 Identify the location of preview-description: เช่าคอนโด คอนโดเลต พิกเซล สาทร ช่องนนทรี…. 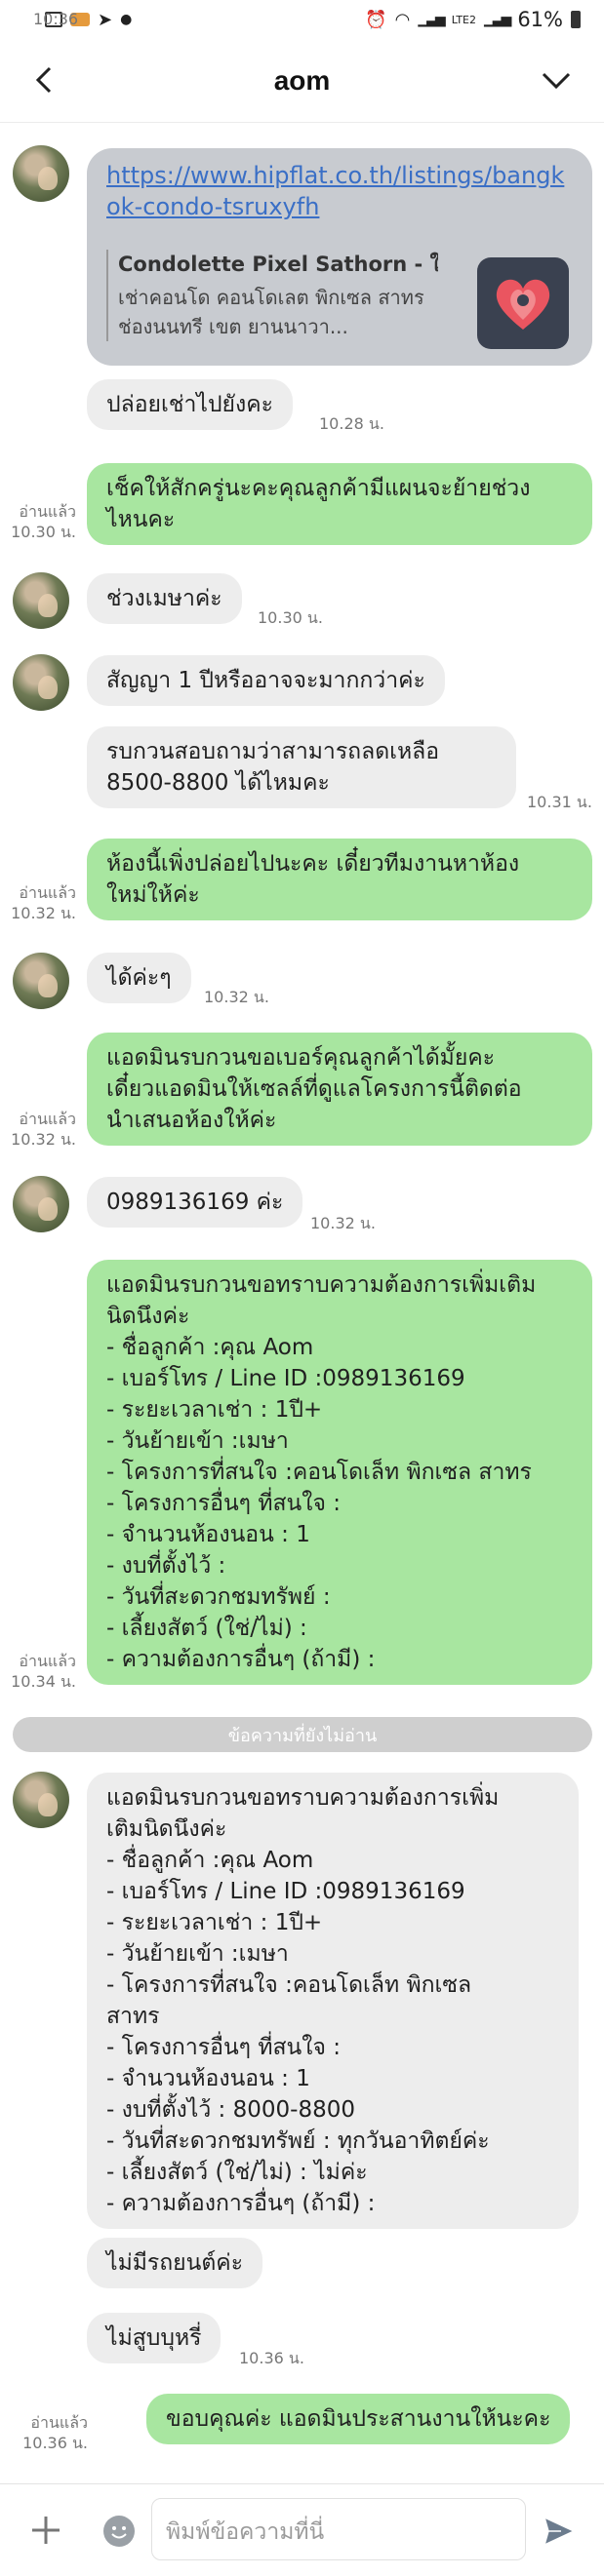
(271, 312).